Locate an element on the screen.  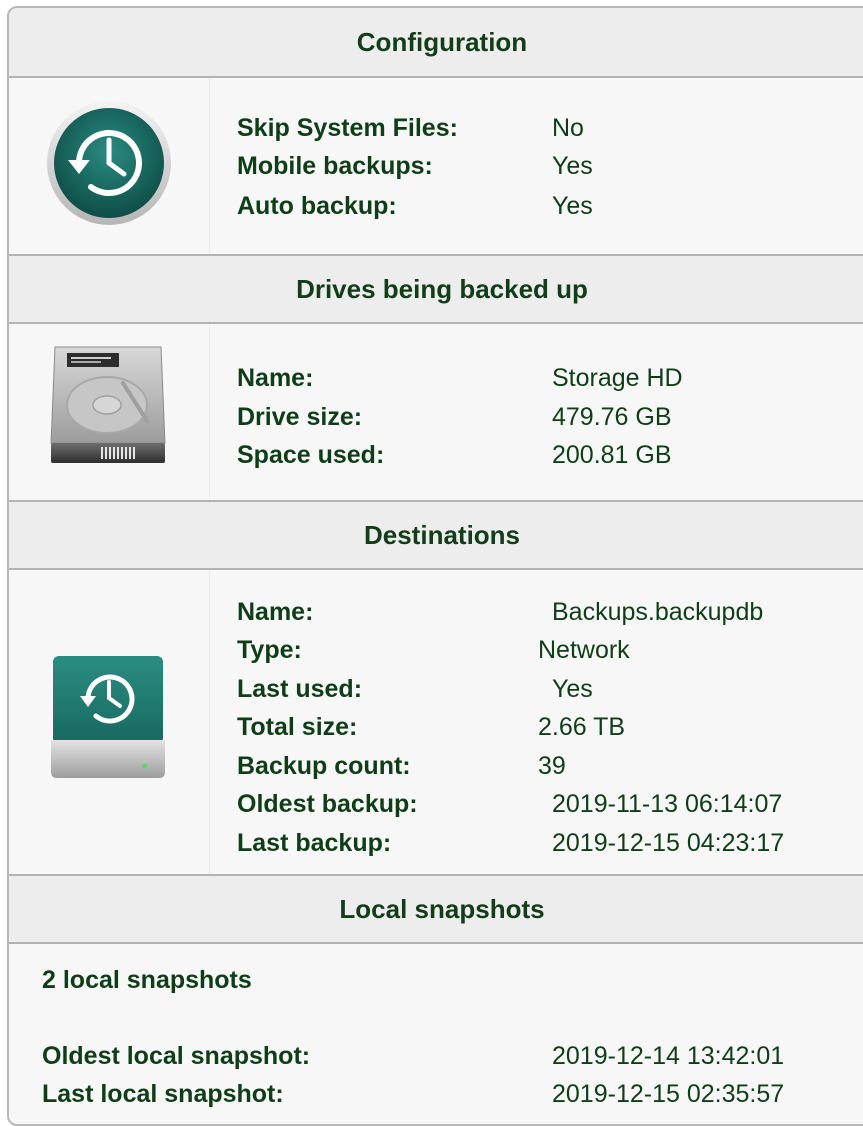
row-value: 479.76 GB is located at coordinates (612, 417).